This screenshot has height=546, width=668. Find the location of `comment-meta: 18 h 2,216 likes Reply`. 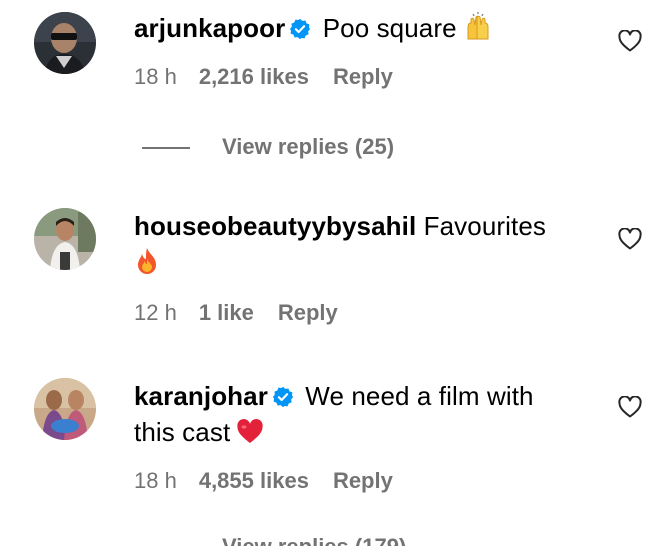

comment-meta: 18 h 2,216 likes Reply is located at coordinates (263, 77).